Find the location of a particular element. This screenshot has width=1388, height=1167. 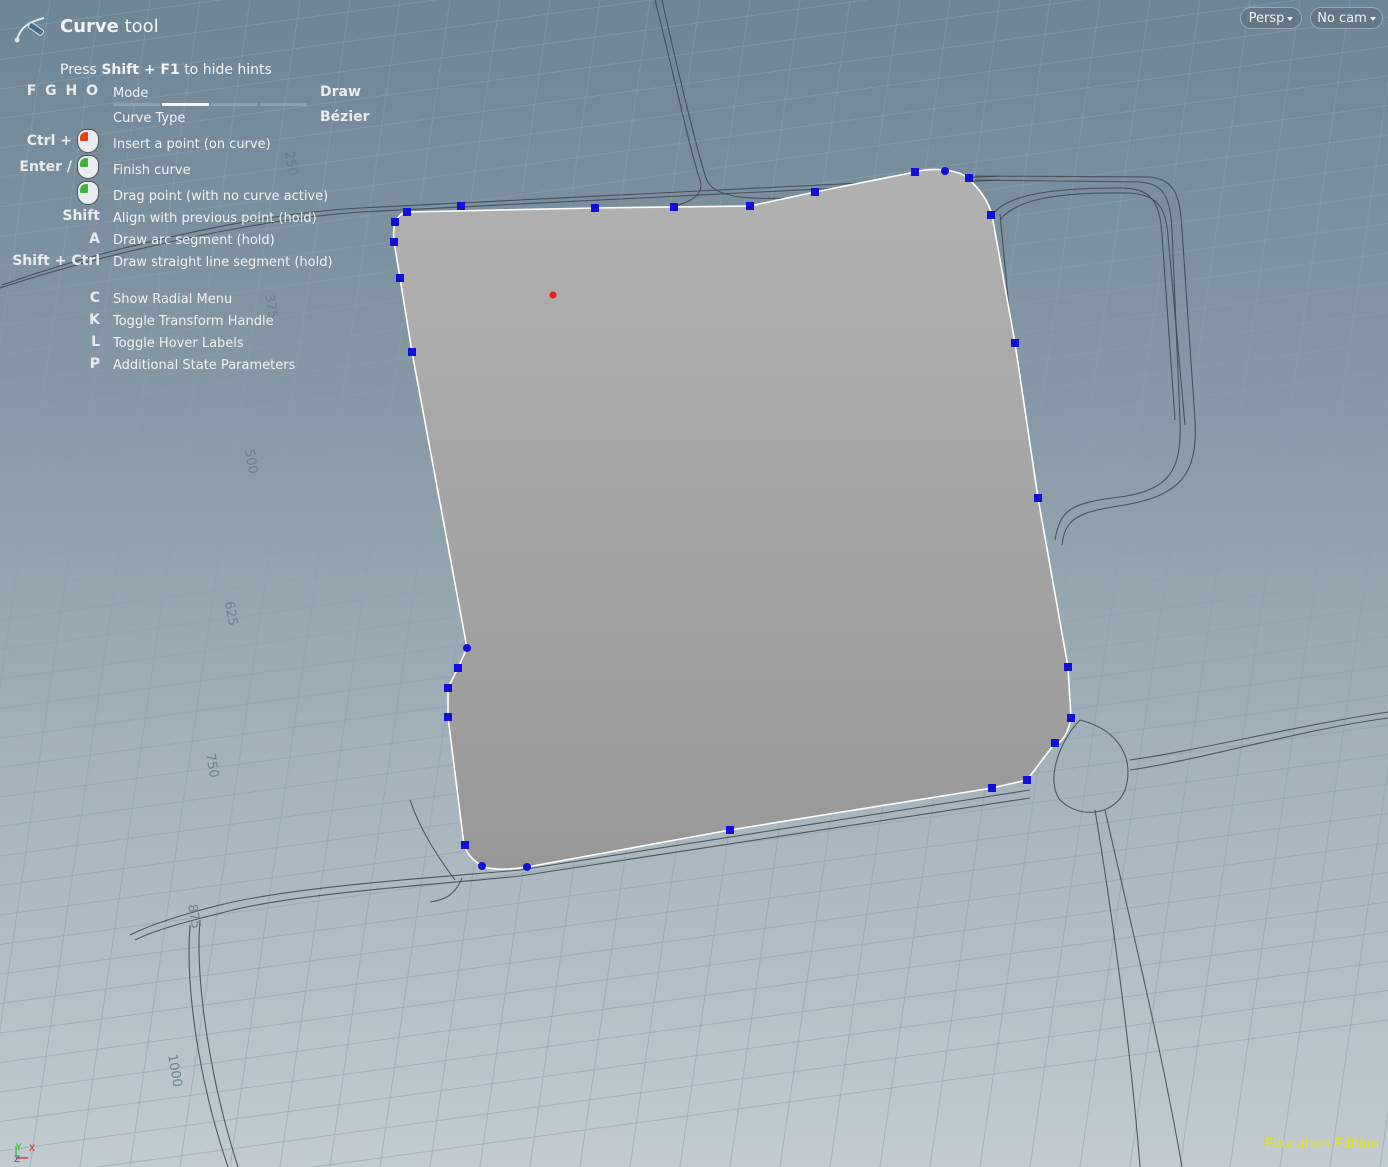

grid-label: 750 is located at coordinates (211, 765).